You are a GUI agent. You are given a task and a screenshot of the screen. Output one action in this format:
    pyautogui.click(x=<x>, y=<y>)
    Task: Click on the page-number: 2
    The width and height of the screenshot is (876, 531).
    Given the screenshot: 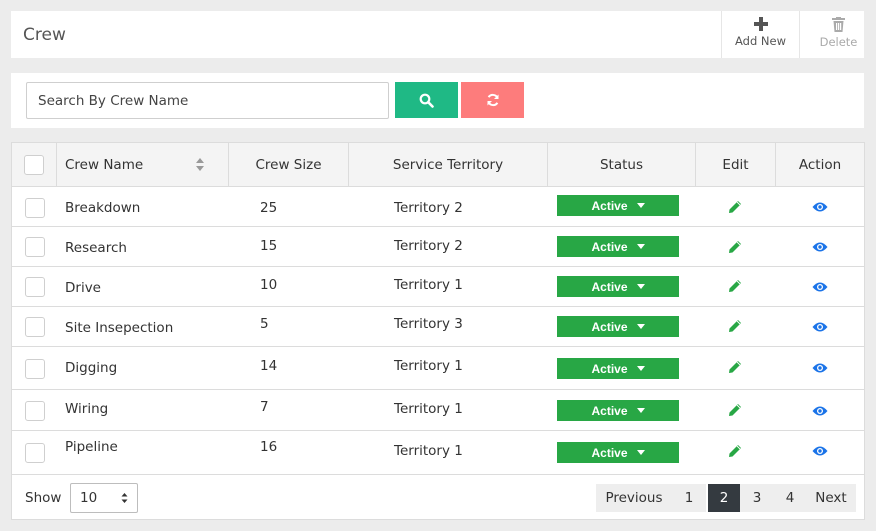 What is the action you would take?
    pyautogui.click(x=724, y=498)
    